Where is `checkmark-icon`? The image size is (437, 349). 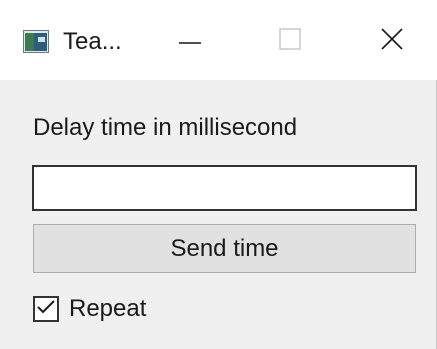 checkmark-icon is located at coordinates (46, 309).